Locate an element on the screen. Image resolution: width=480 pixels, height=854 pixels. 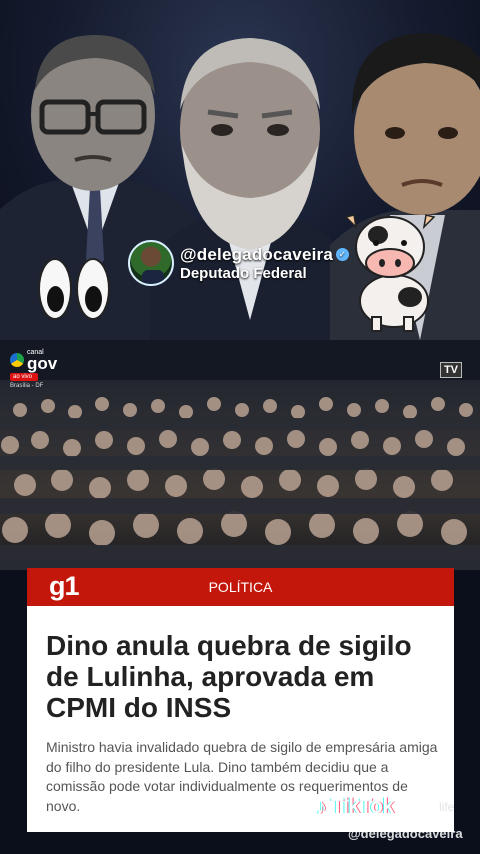
tiktok-watermark: ♪ TikTok is located at coordinates (355, 807).